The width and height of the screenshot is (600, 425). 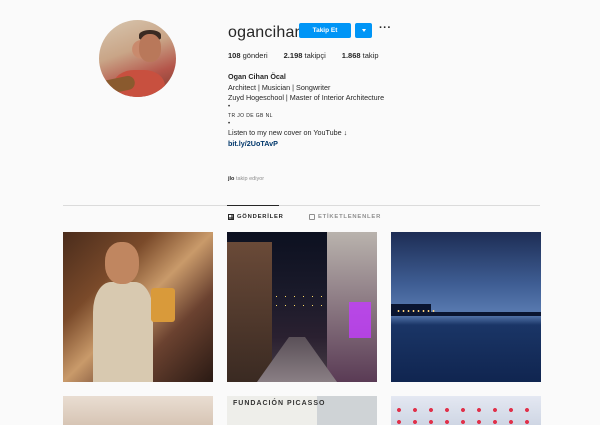 What do you see at coordinates (370, 55) in the screenshot?
I see `following-label: takip` at bounding box center [370, 55].